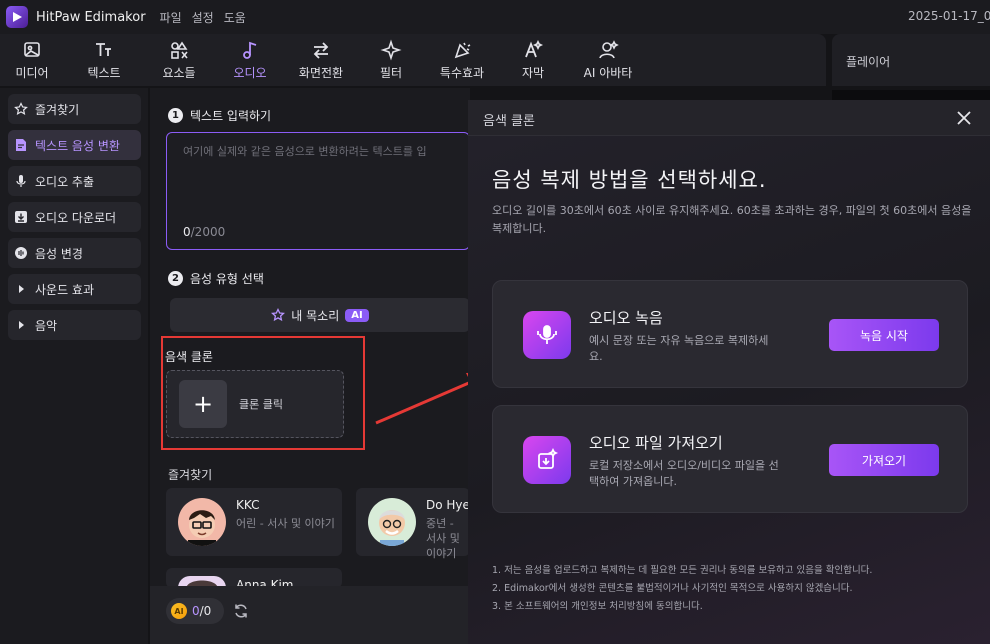 The width and height of the screenshot is (990, 644). I want to click on my-voice-tab: 내 목소리 AI, so click(320, 315).